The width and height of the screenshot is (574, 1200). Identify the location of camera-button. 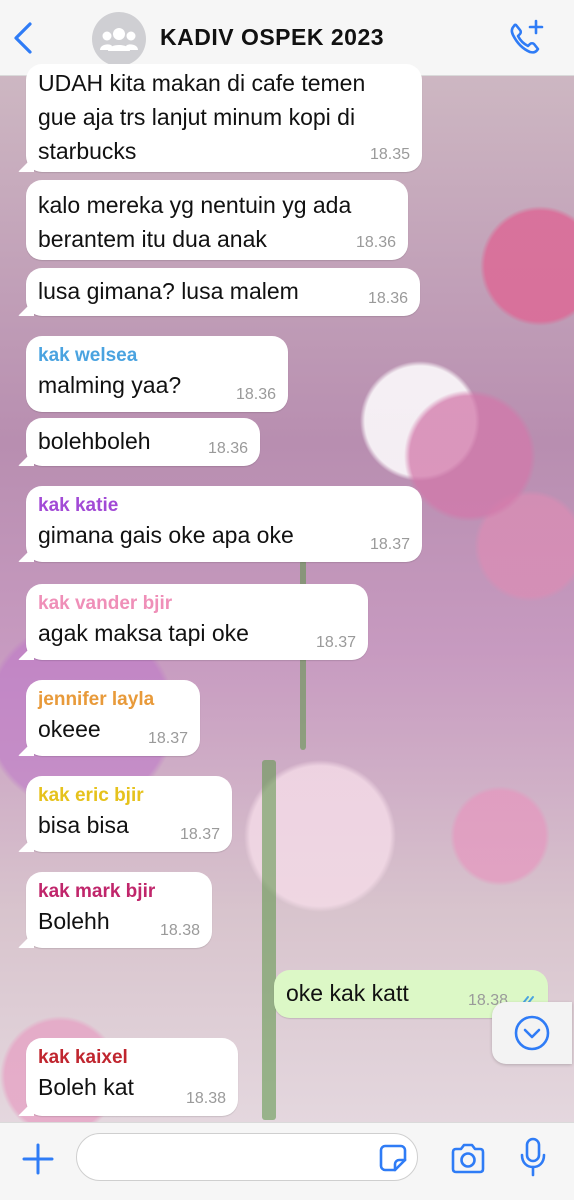
(468, 1159).